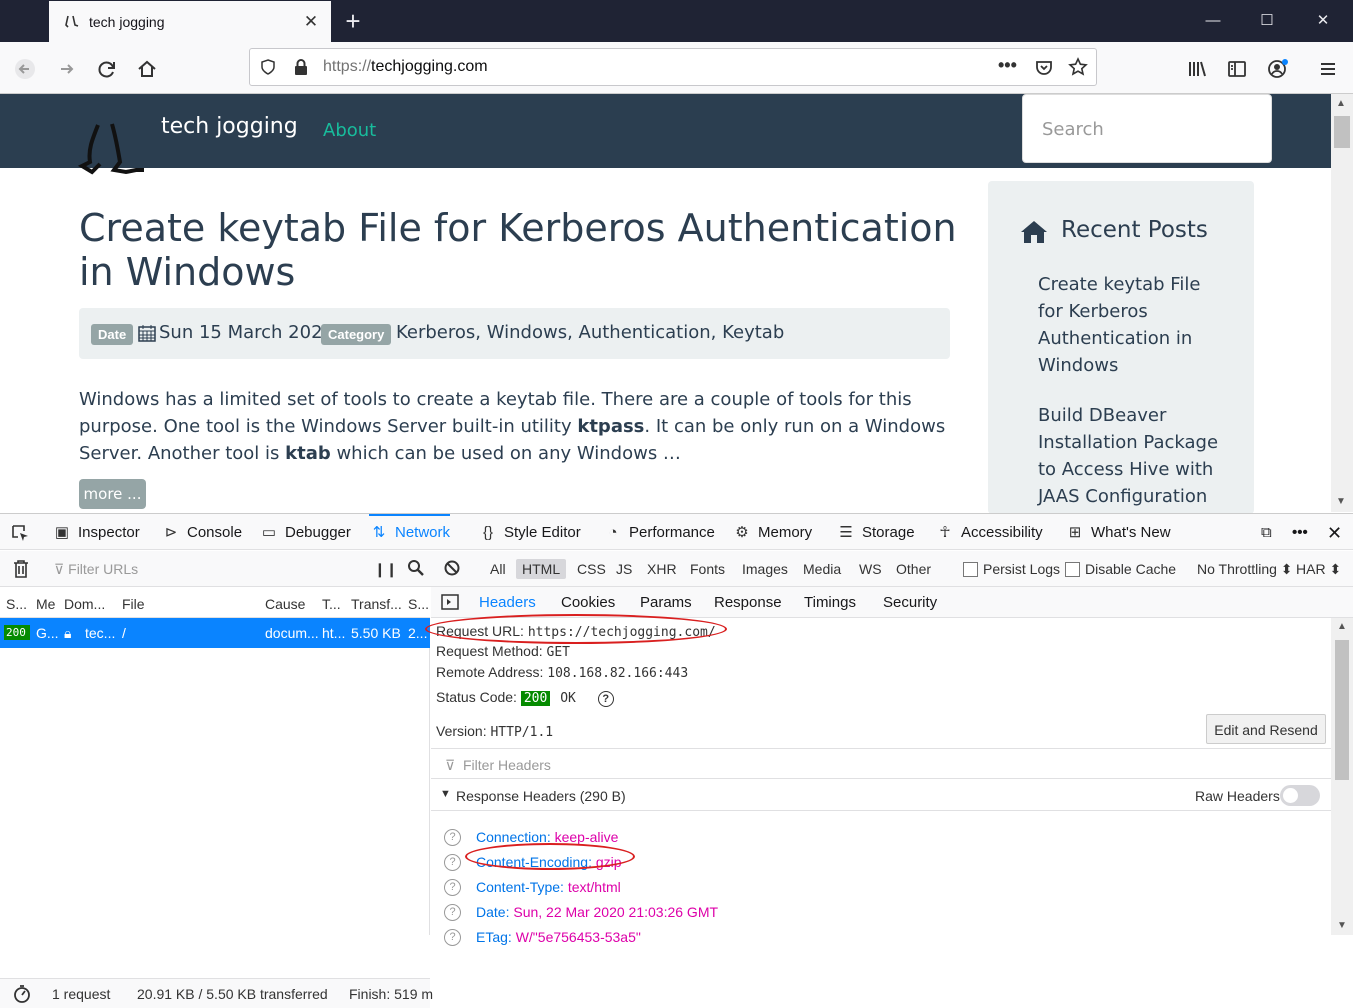 The height and width of the screenshot is (1008, 1353). I want to click on accessibility-icon: ☥, so click(945, 532).